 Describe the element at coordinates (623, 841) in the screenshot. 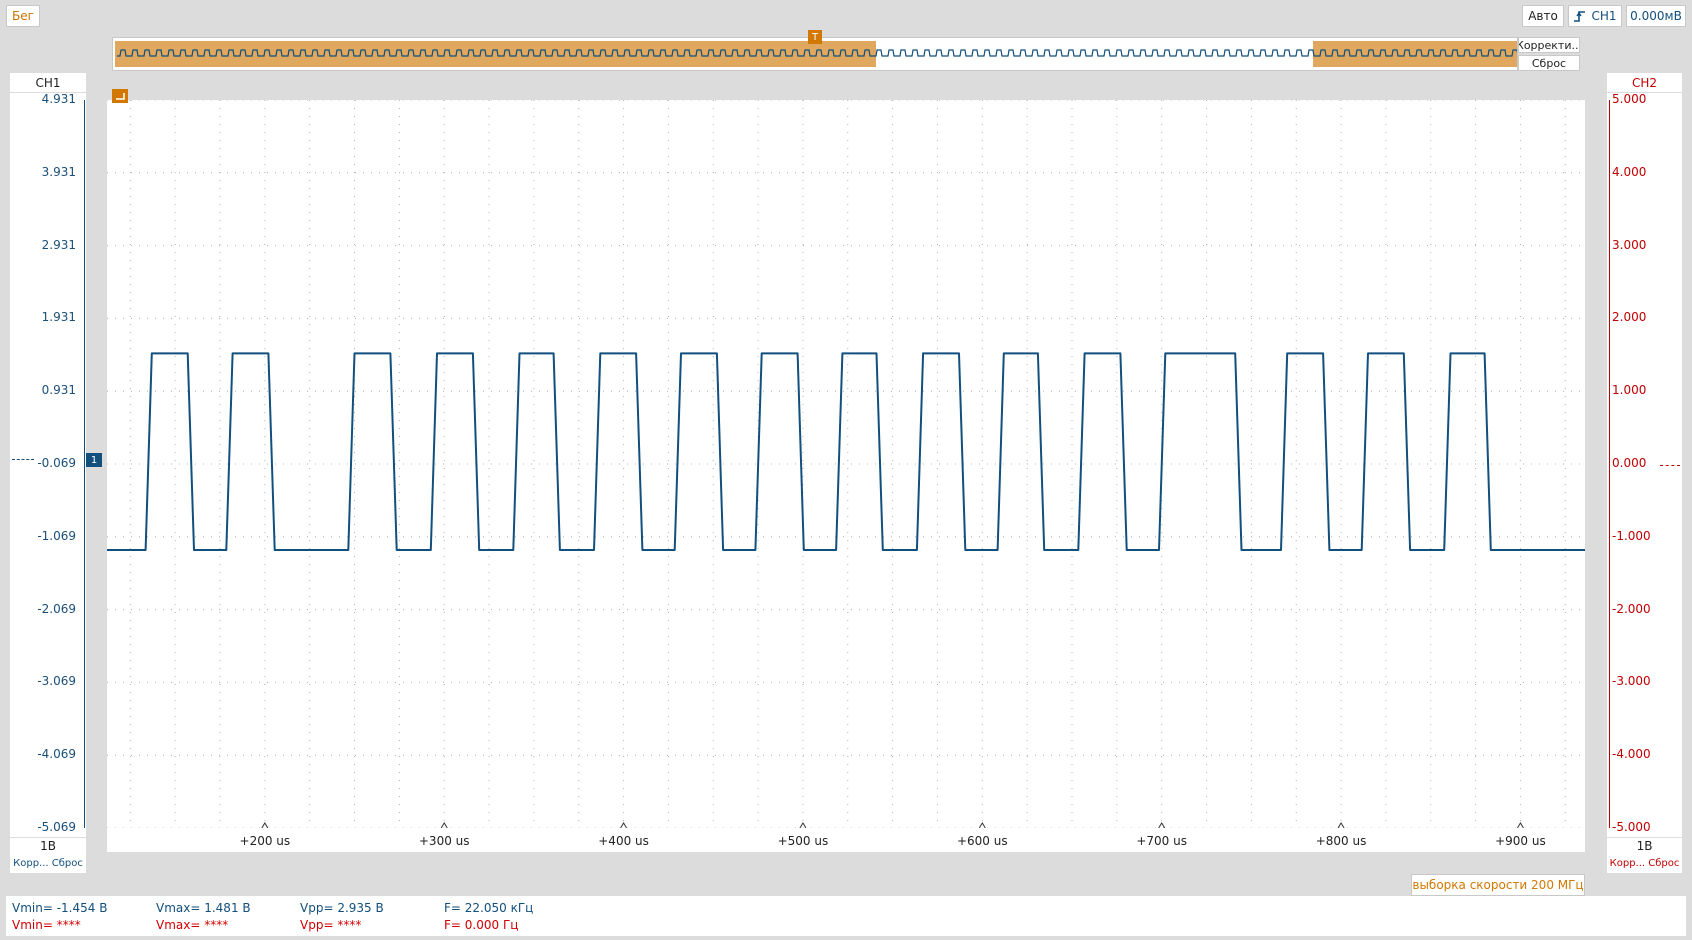

I see `x-tick-label: +400 us` at that location.